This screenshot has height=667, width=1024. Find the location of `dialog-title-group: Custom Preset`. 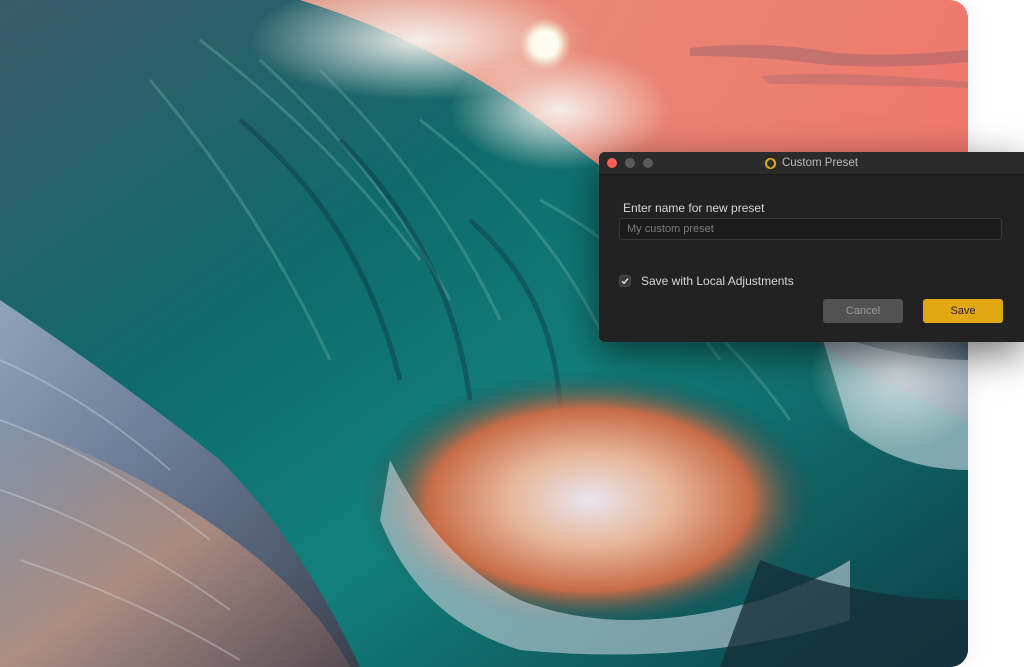

dialog-title-group: Custom Preset is located at coordinates (811, 163).